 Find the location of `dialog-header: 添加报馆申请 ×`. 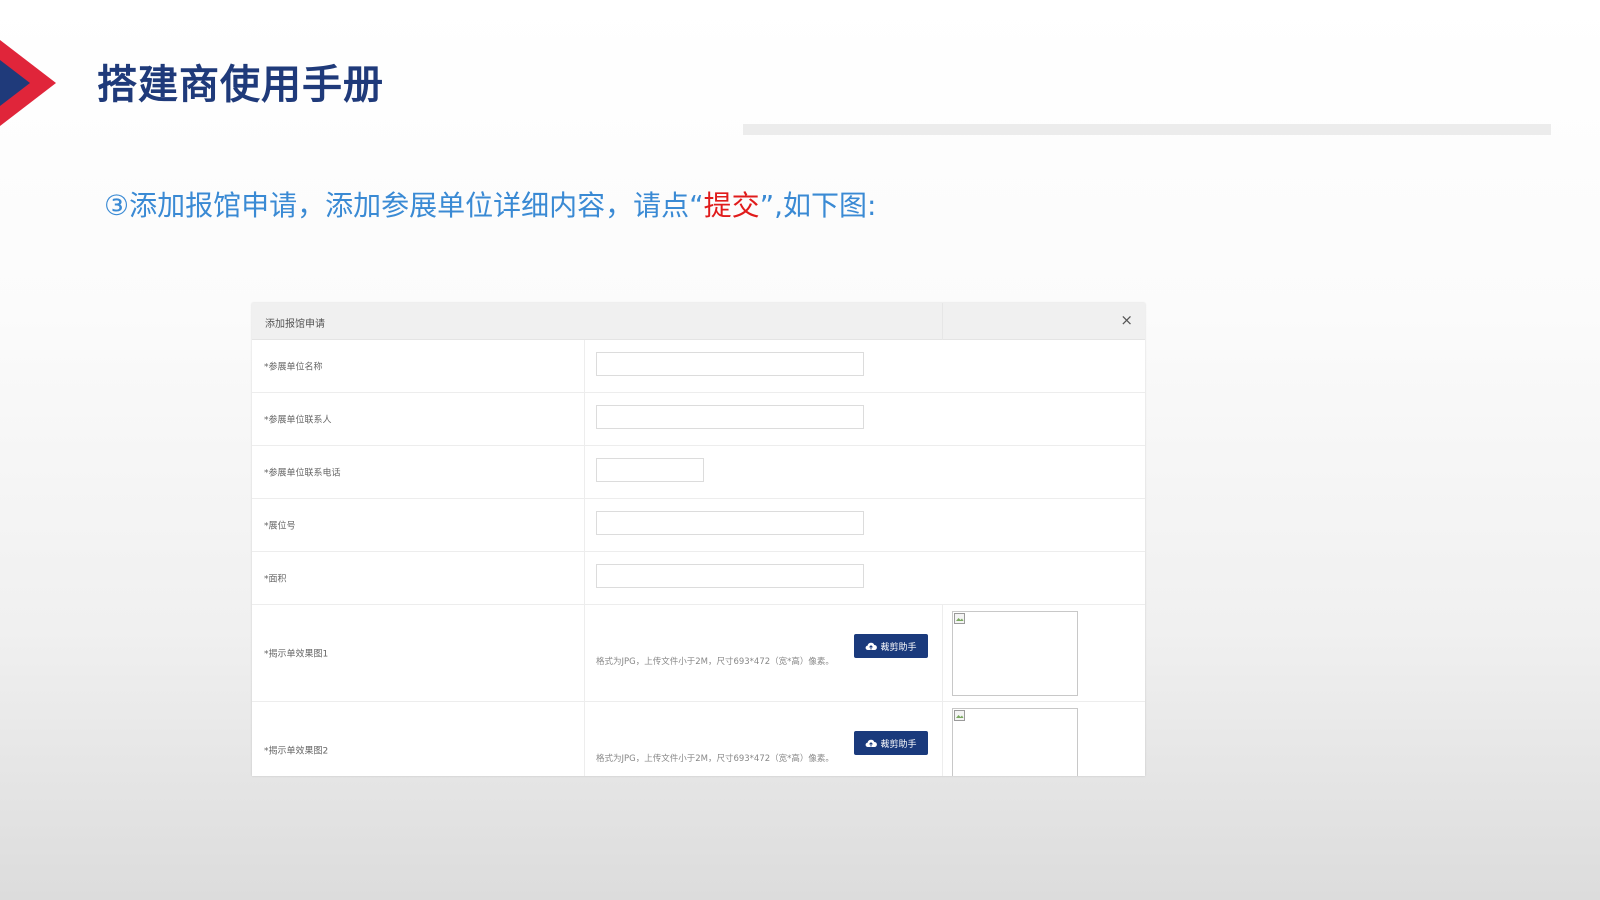

dialog-header: 添加报馆申请 × is located at coordinates (698, 321).